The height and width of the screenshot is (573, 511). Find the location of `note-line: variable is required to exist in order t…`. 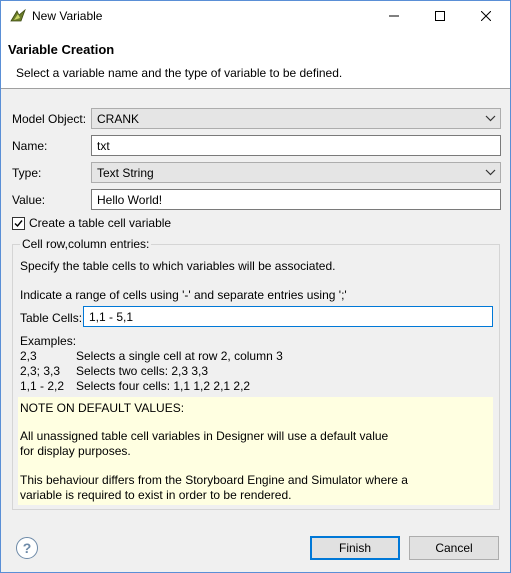

note-line: variable is required to exist in order t… is located at coordinates (156, 495).